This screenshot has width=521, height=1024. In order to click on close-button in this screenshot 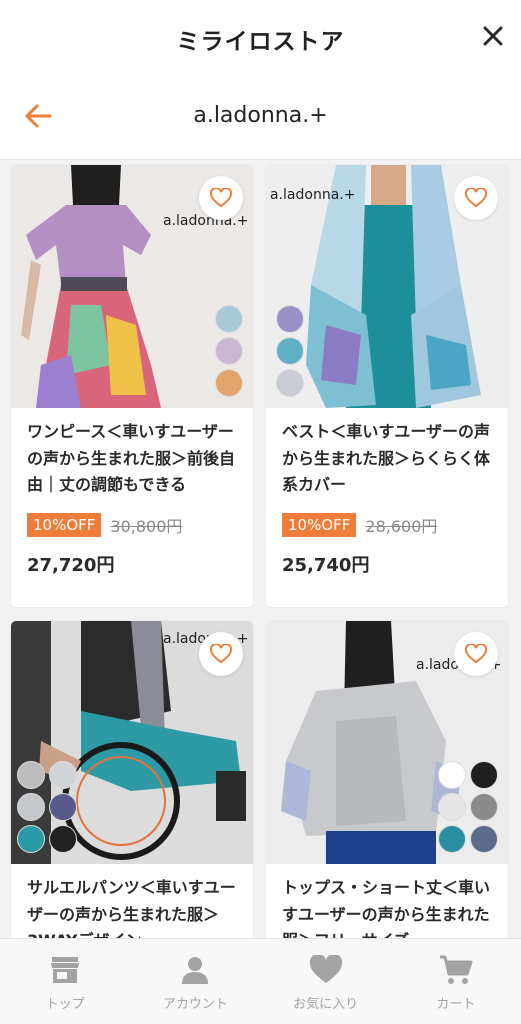, I will do `click(493, 36)`.